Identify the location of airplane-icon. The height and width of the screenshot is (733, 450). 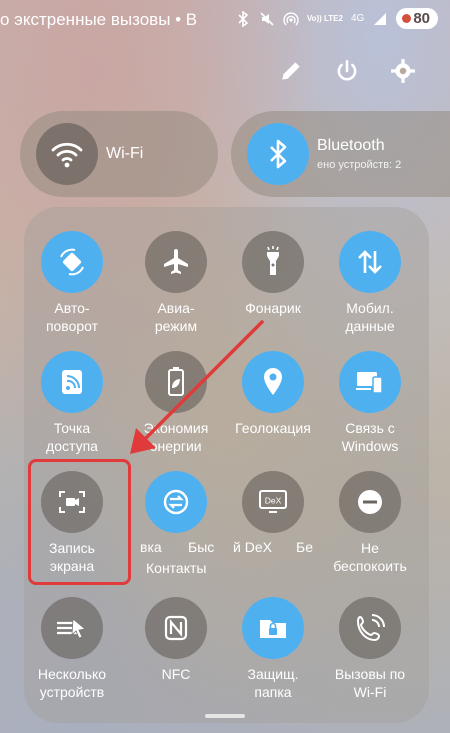
(176, 261).